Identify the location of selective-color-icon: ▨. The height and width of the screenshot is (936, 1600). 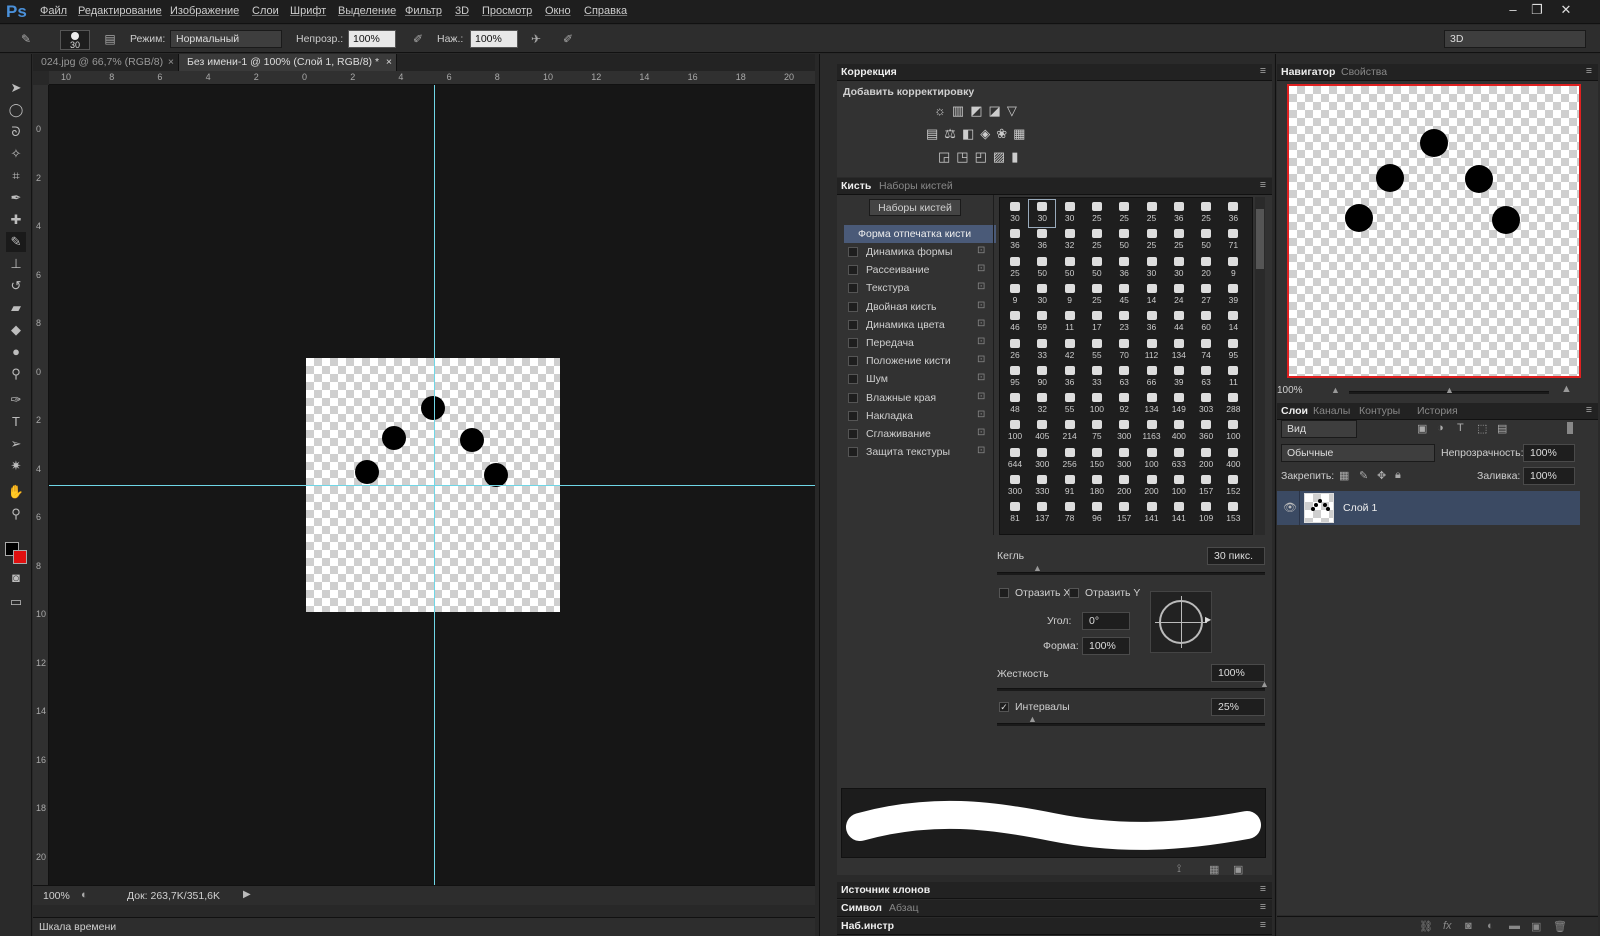
(999, 157).